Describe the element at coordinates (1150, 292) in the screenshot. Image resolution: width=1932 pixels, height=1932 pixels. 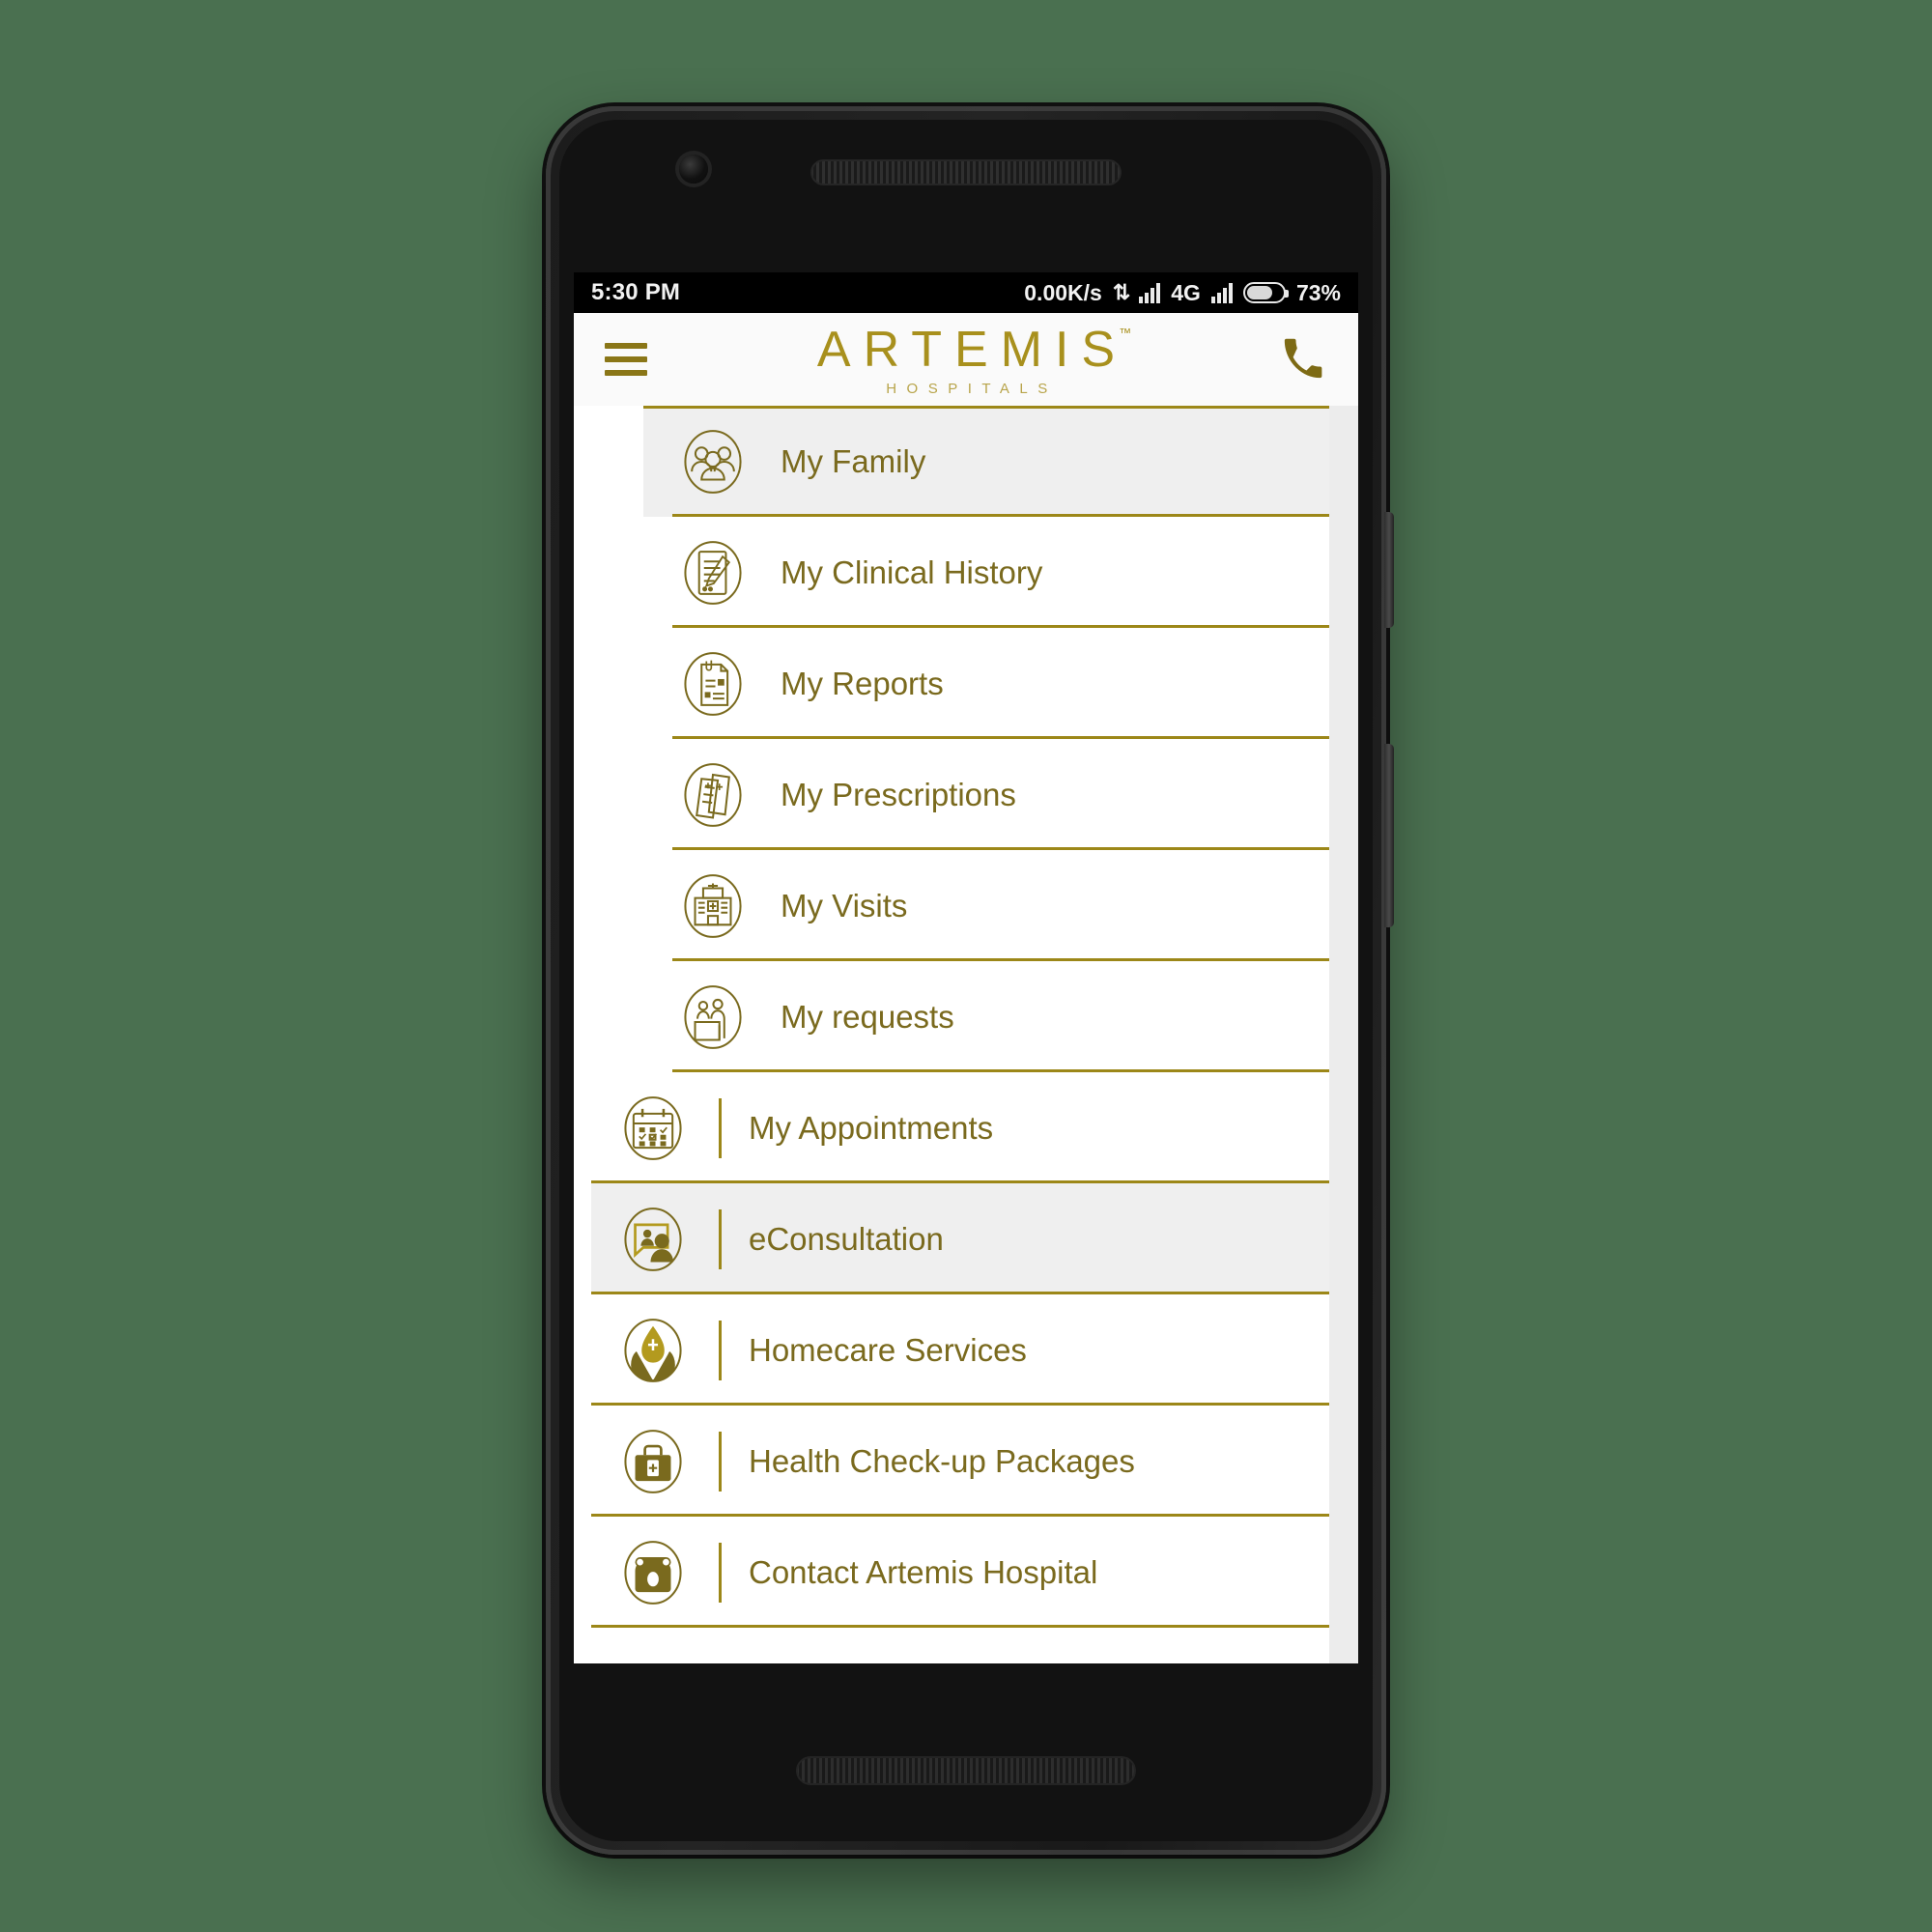
I see `signal-bars-sim1-icon` at that location.